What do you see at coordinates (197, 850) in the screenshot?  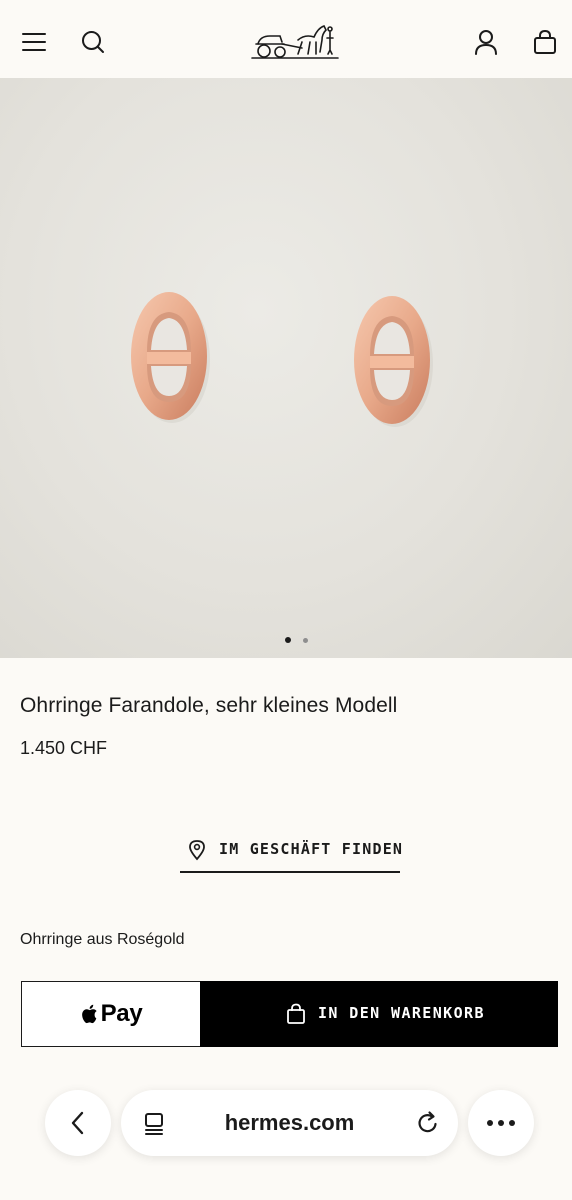 I see `location-pin-icon` at bounding box center [197, 850].